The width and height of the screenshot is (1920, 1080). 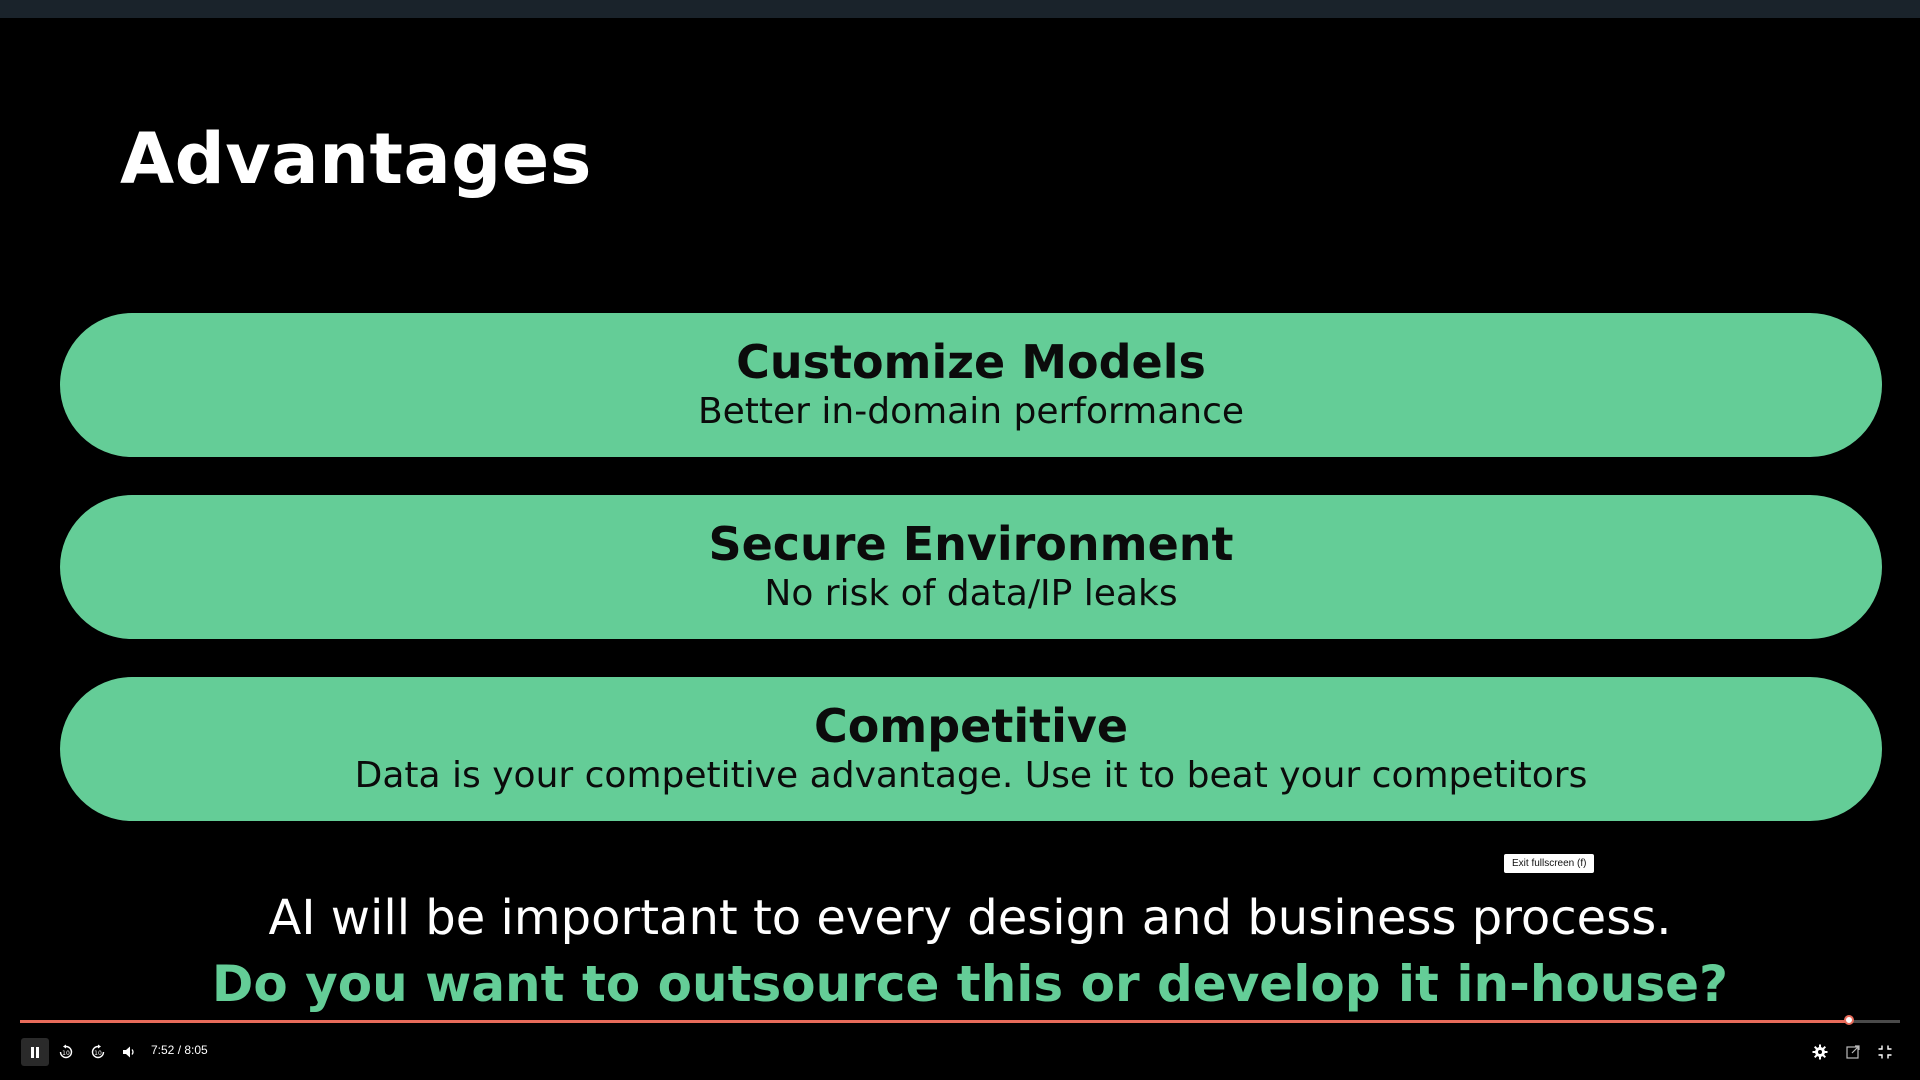 What do you see at coordinates (960, 9) in the screenshot?
I see `window-top-bar` at bounding box center [960, 9].